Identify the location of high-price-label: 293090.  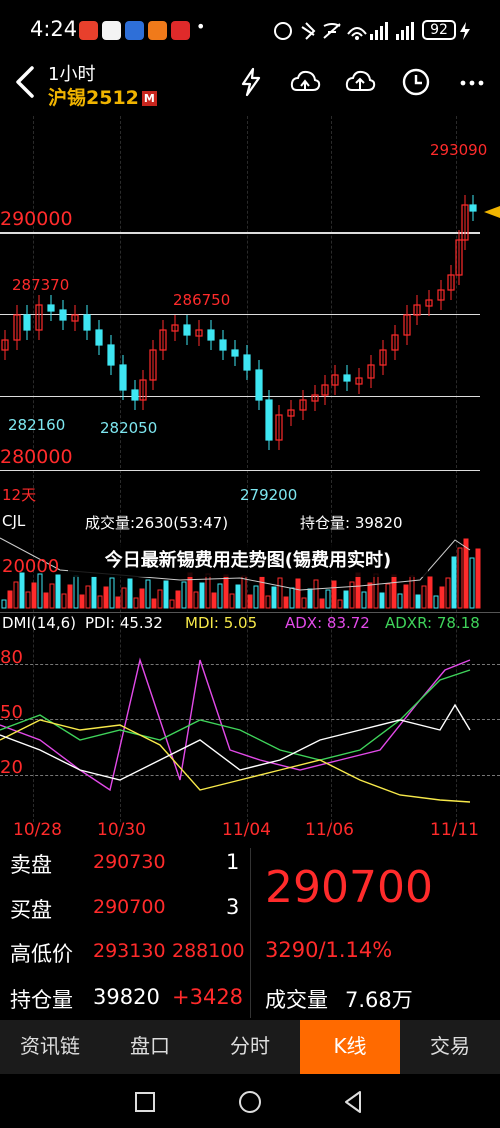
(459, 150).